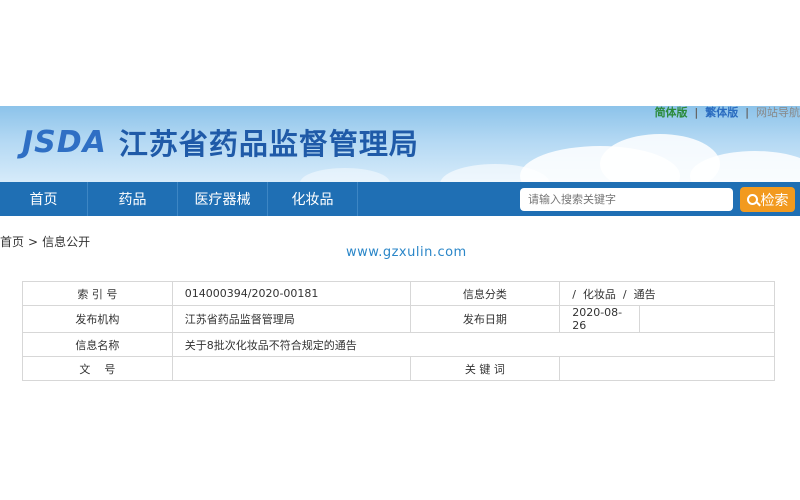 The height and width of the screenshot is (500, 800). Describe the element at coordinates (707, 319) in the screenshot. I see `empty-cell` at that location.